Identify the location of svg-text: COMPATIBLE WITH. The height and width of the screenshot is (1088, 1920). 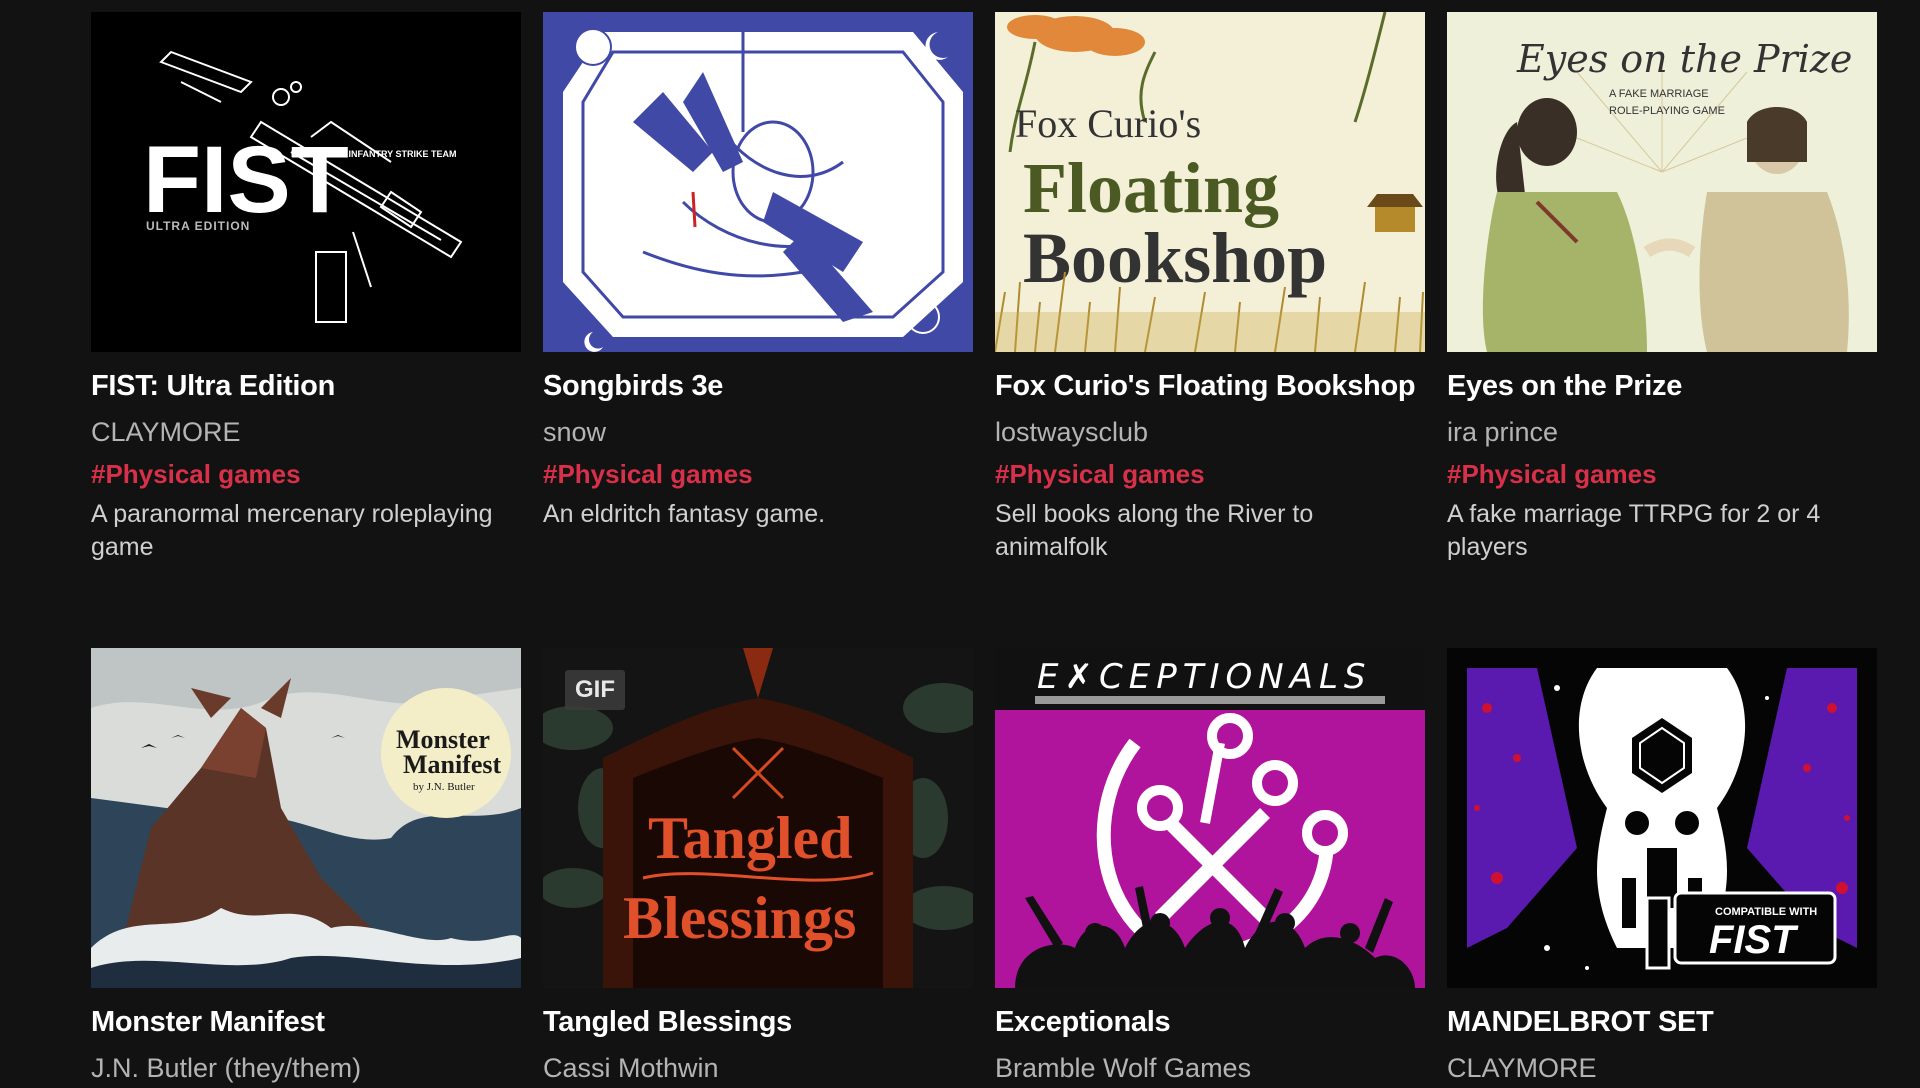
(1766, 912).